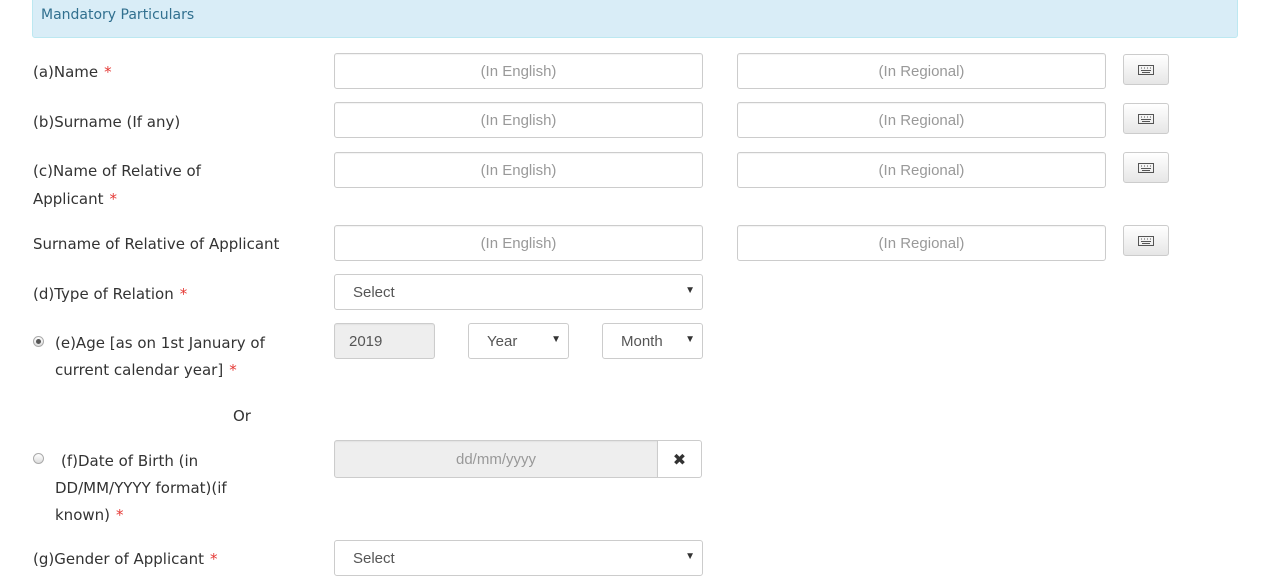 This screenshot has width=1280, height=588. Describe the element at coordinates (518, 292) in the screenshot. I see `relation-type-select: Select ▼` at that location.